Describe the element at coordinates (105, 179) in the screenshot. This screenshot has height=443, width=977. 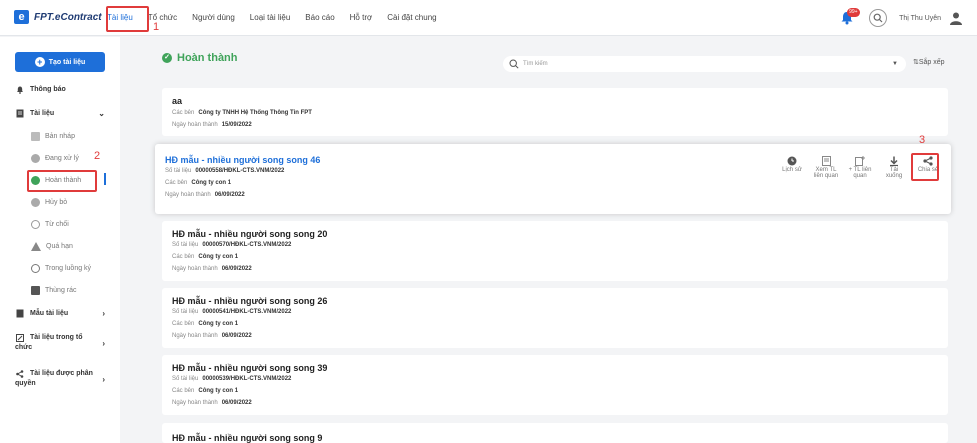
I see `active-indicator` at that location.